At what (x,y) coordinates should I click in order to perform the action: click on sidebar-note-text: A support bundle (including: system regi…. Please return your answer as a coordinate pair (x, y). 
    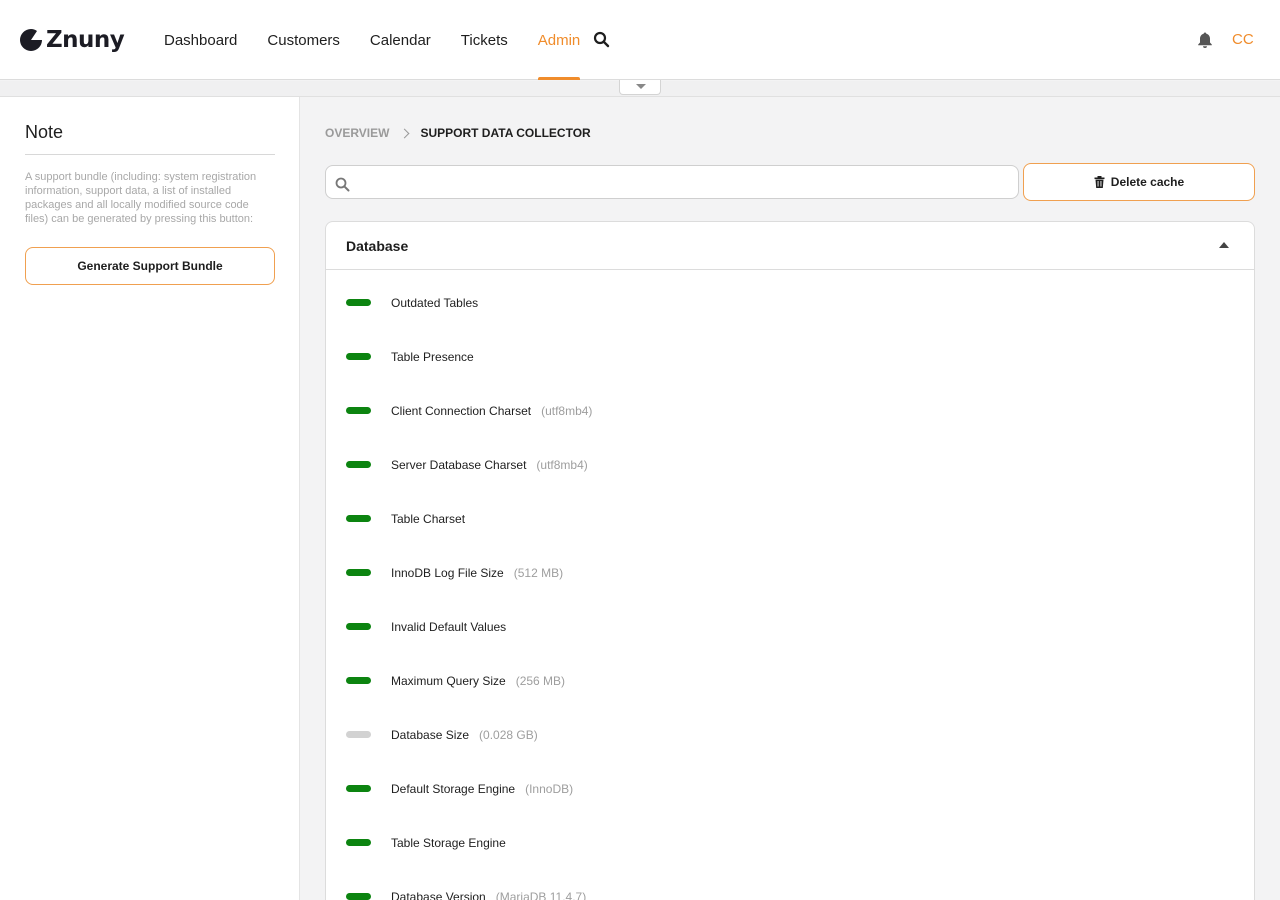
    Looking at the image, I should click on (141, 198).